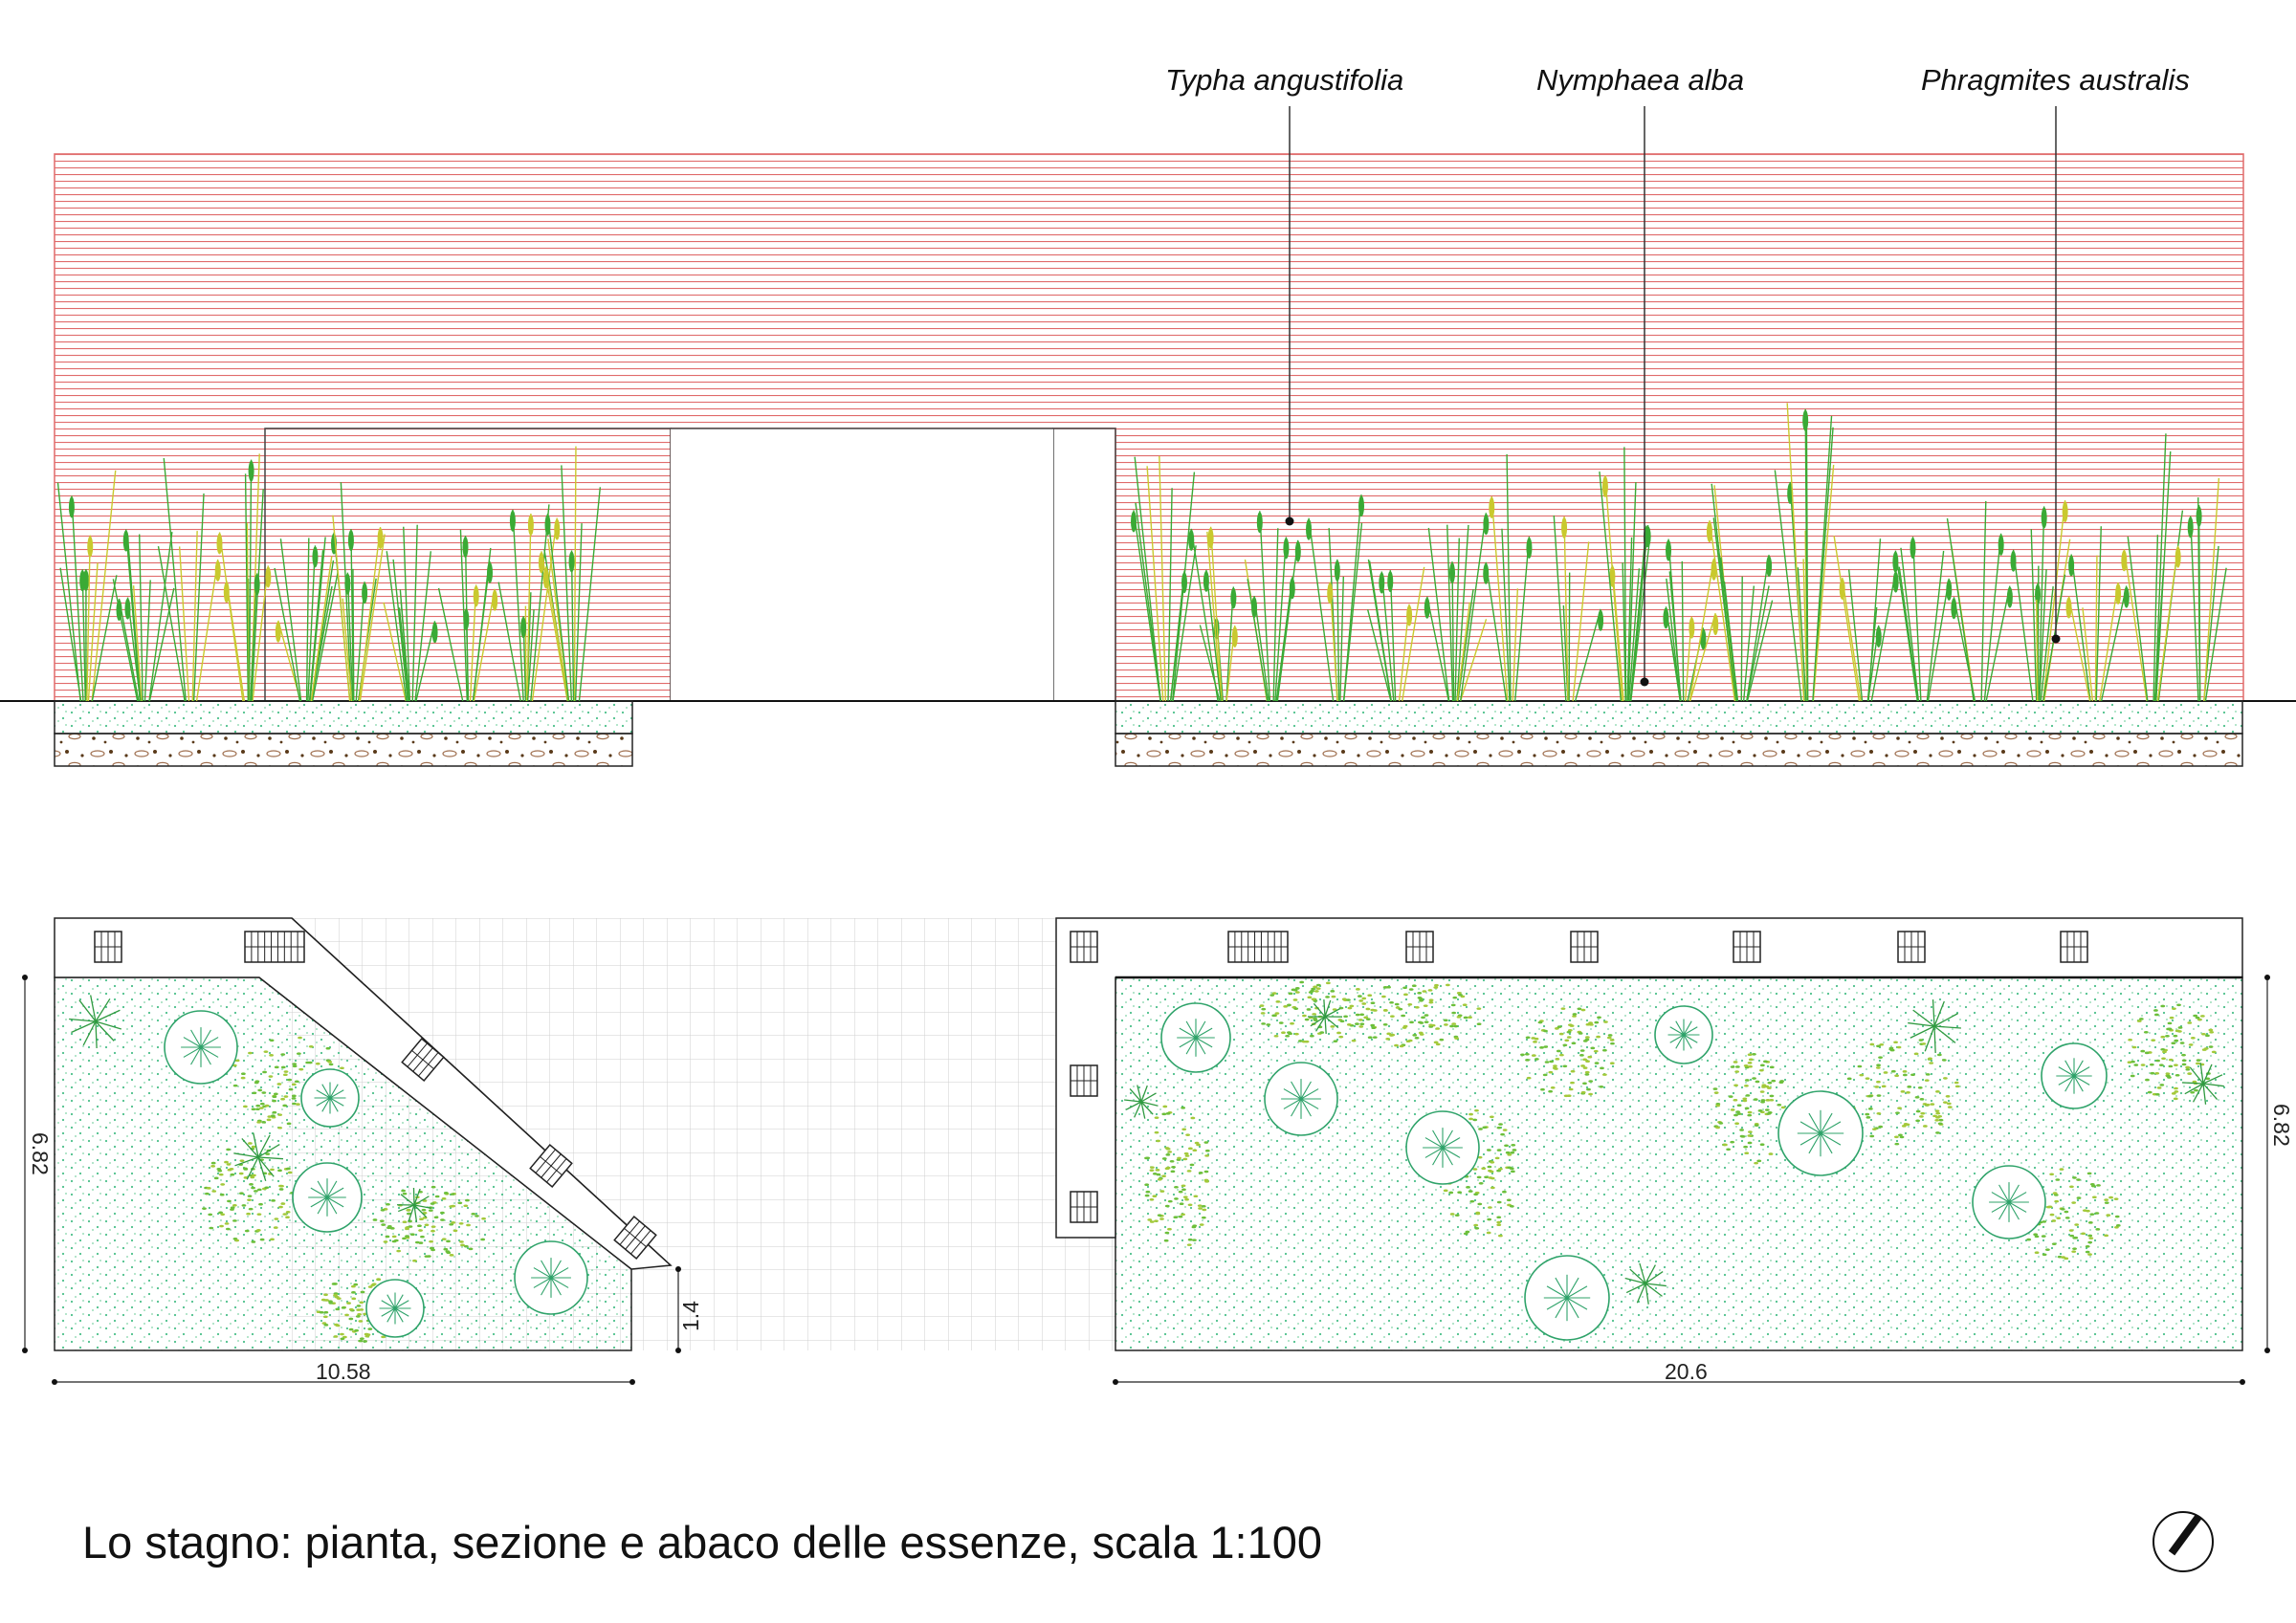  What do you see at coordinates (862, 564) in the screenshot?
I see `door-opening` at bounding box center [862, 564].